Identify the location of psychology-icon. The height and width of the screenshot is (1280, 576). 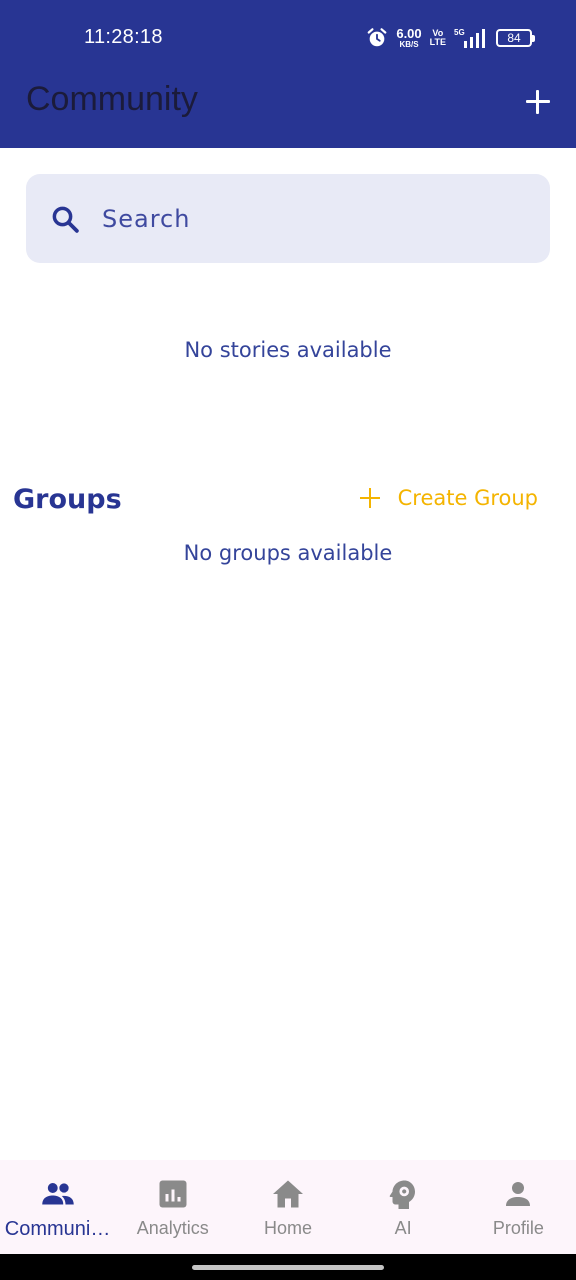
(402, 1194).